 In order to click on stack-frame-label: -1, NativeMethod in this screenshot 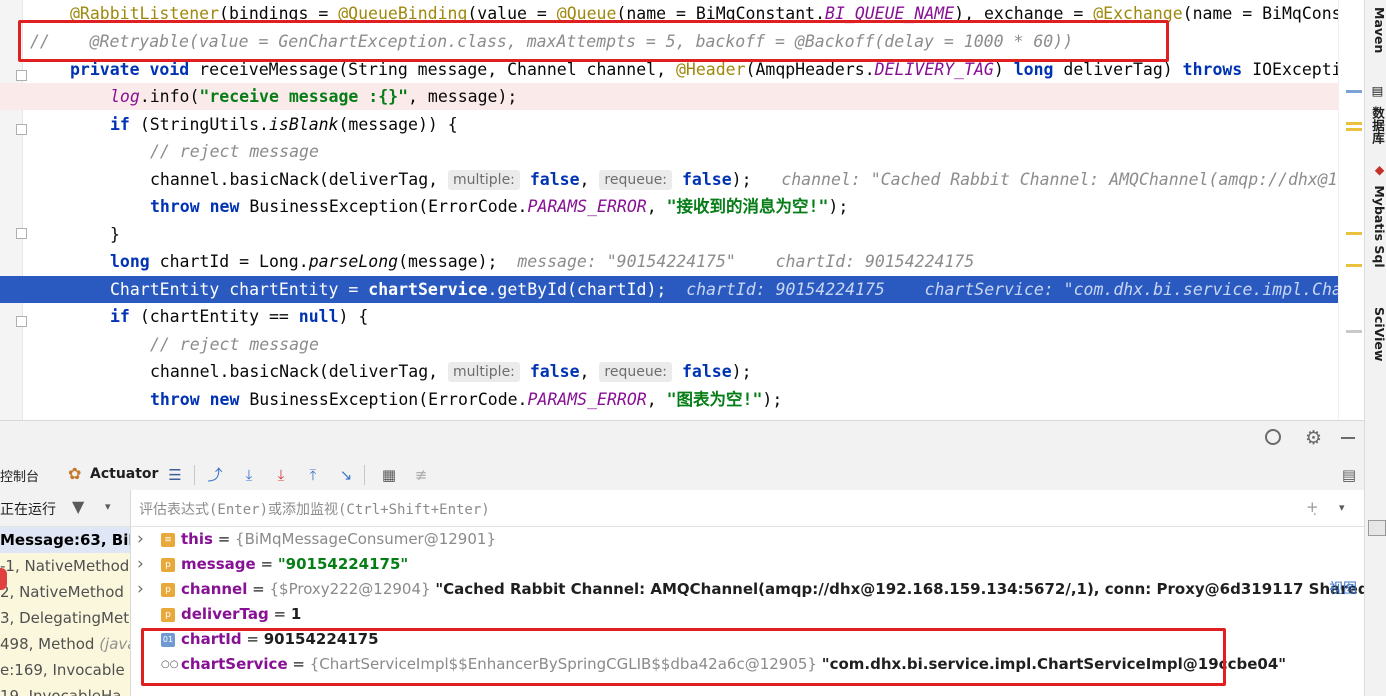, I will do `click(65, 566)`.